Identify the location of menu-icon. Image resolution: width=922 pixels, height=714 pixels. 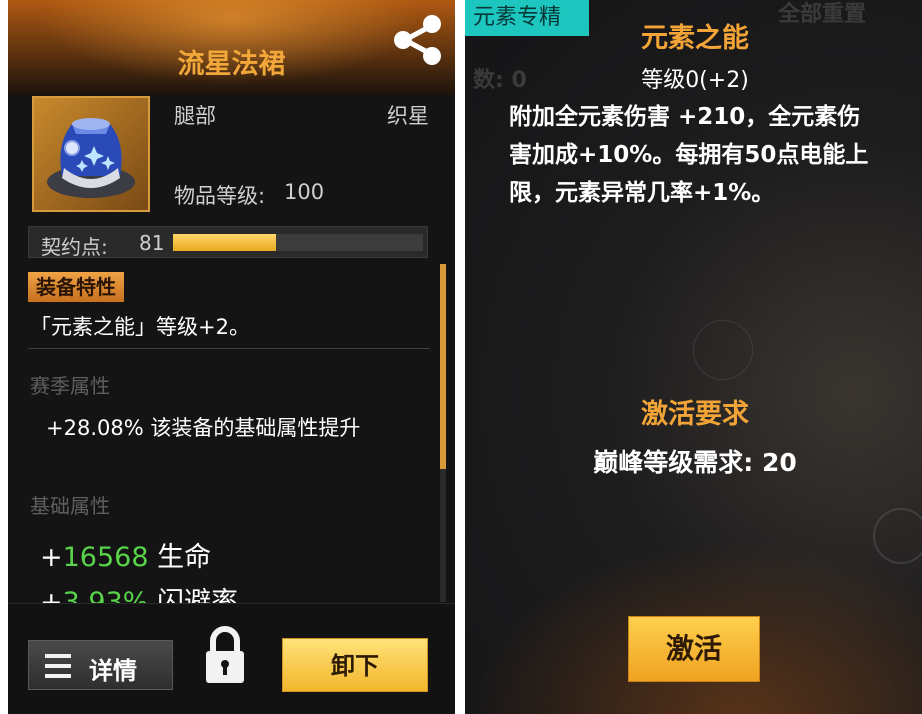
(58, 666).